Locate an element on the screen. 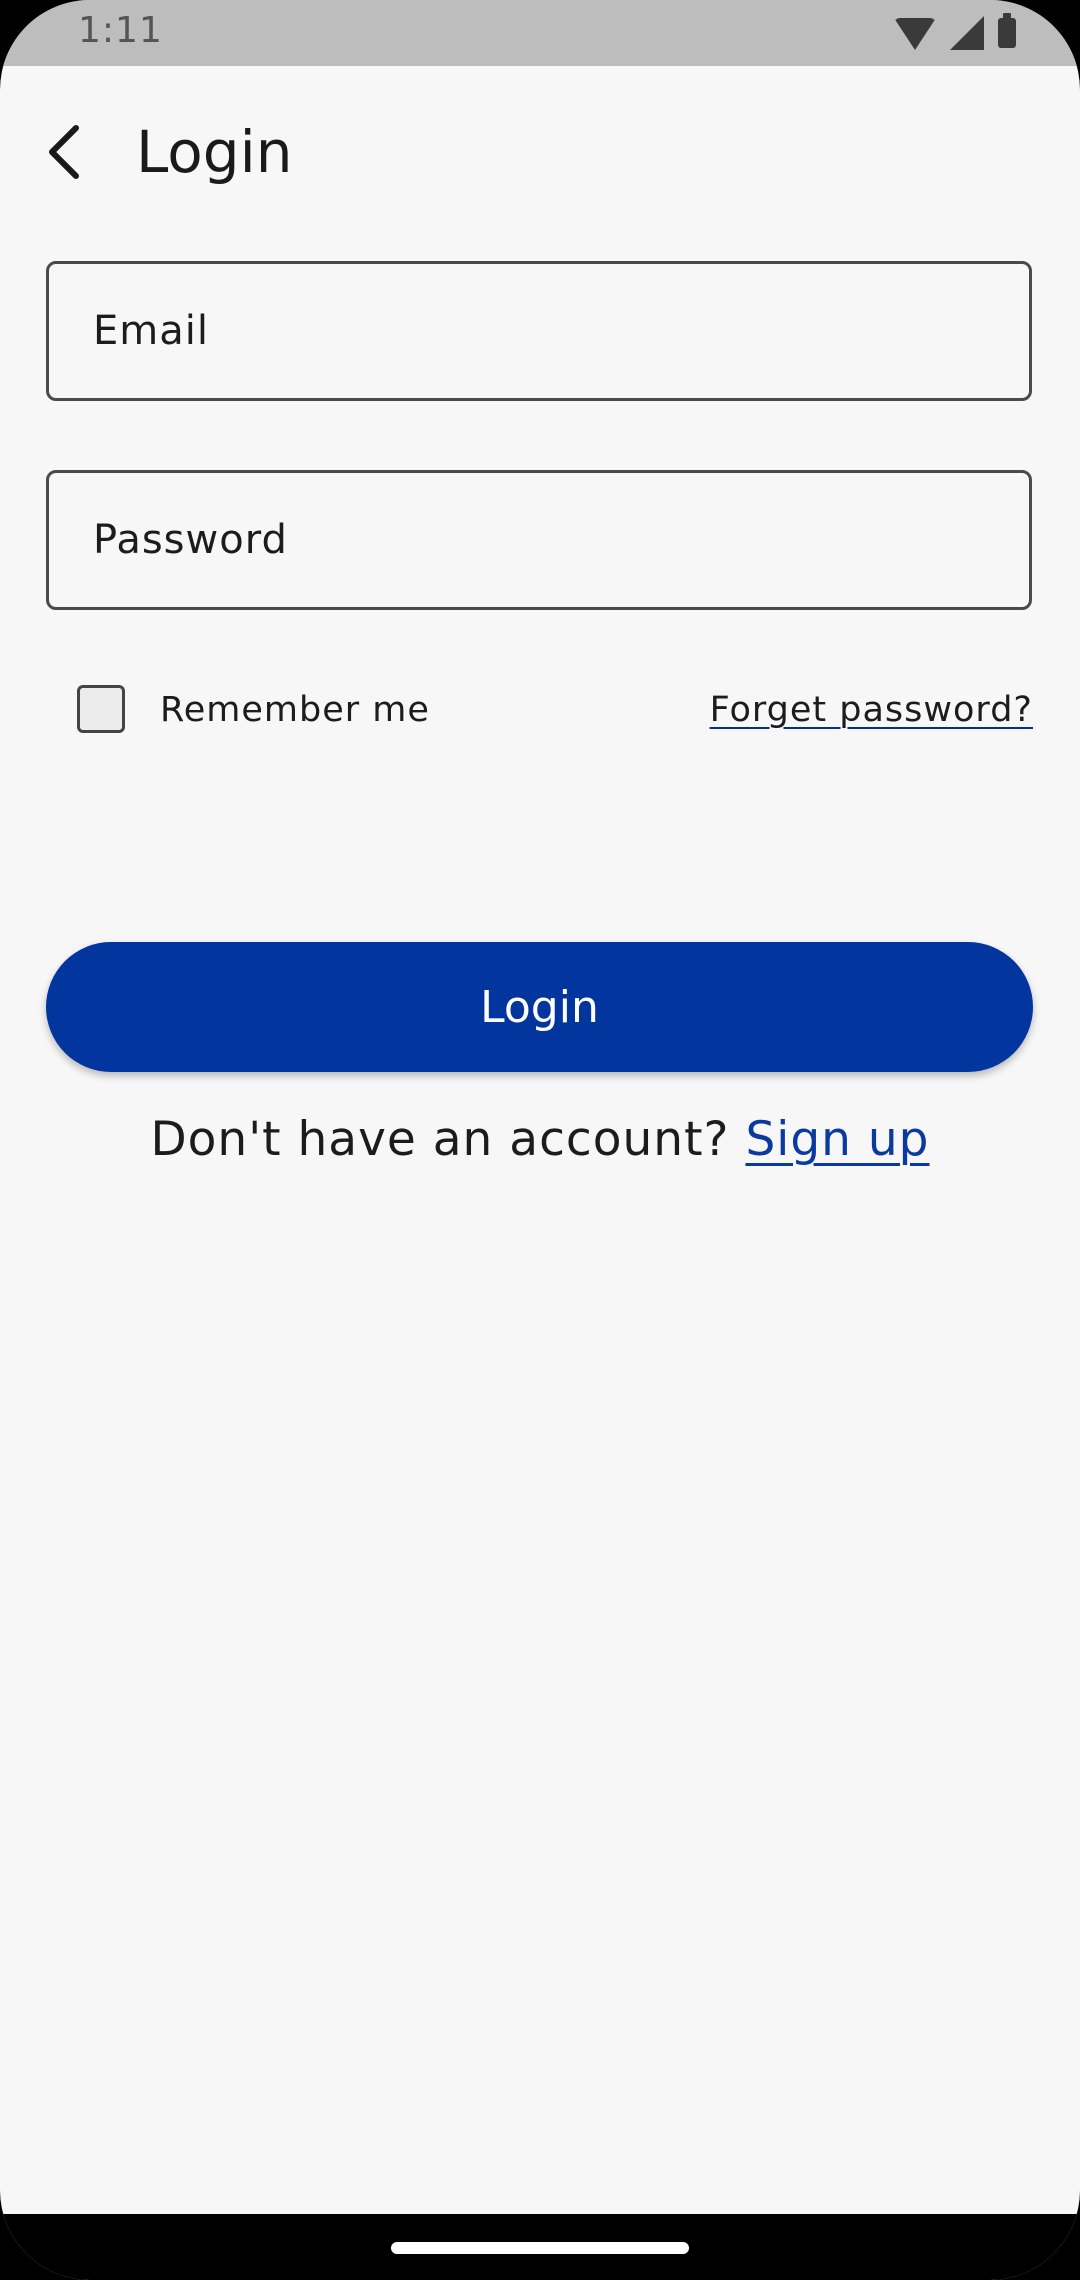 This screenshot has height=2280, width=1080. status-bar: 1:11 is located at coordinates (540, 33).